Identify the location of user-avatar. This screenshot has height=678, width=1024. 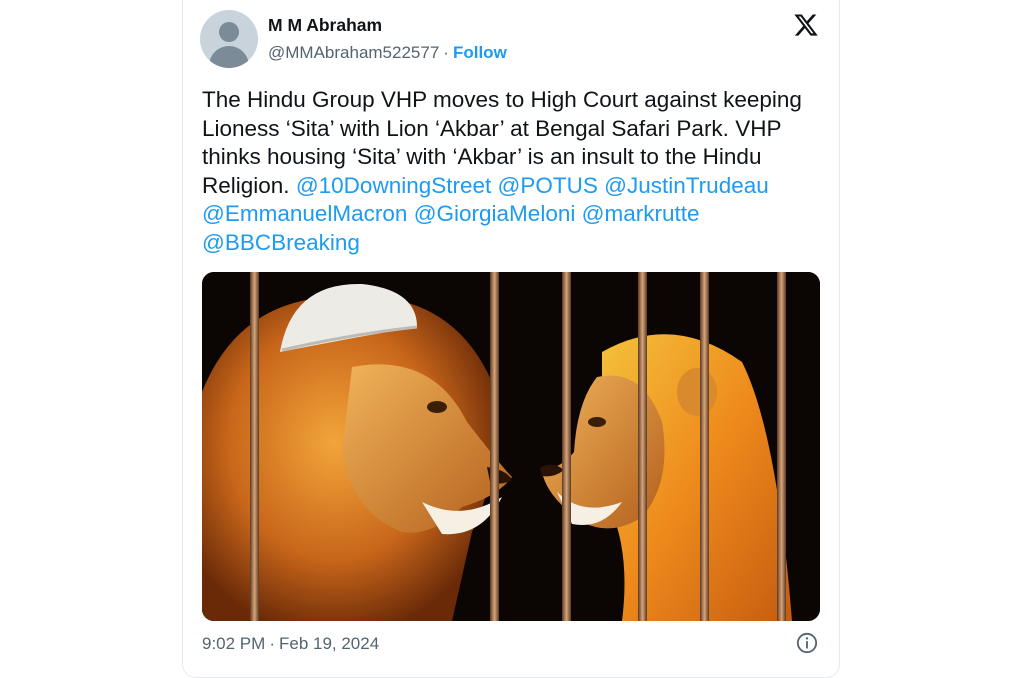
(229, 39).